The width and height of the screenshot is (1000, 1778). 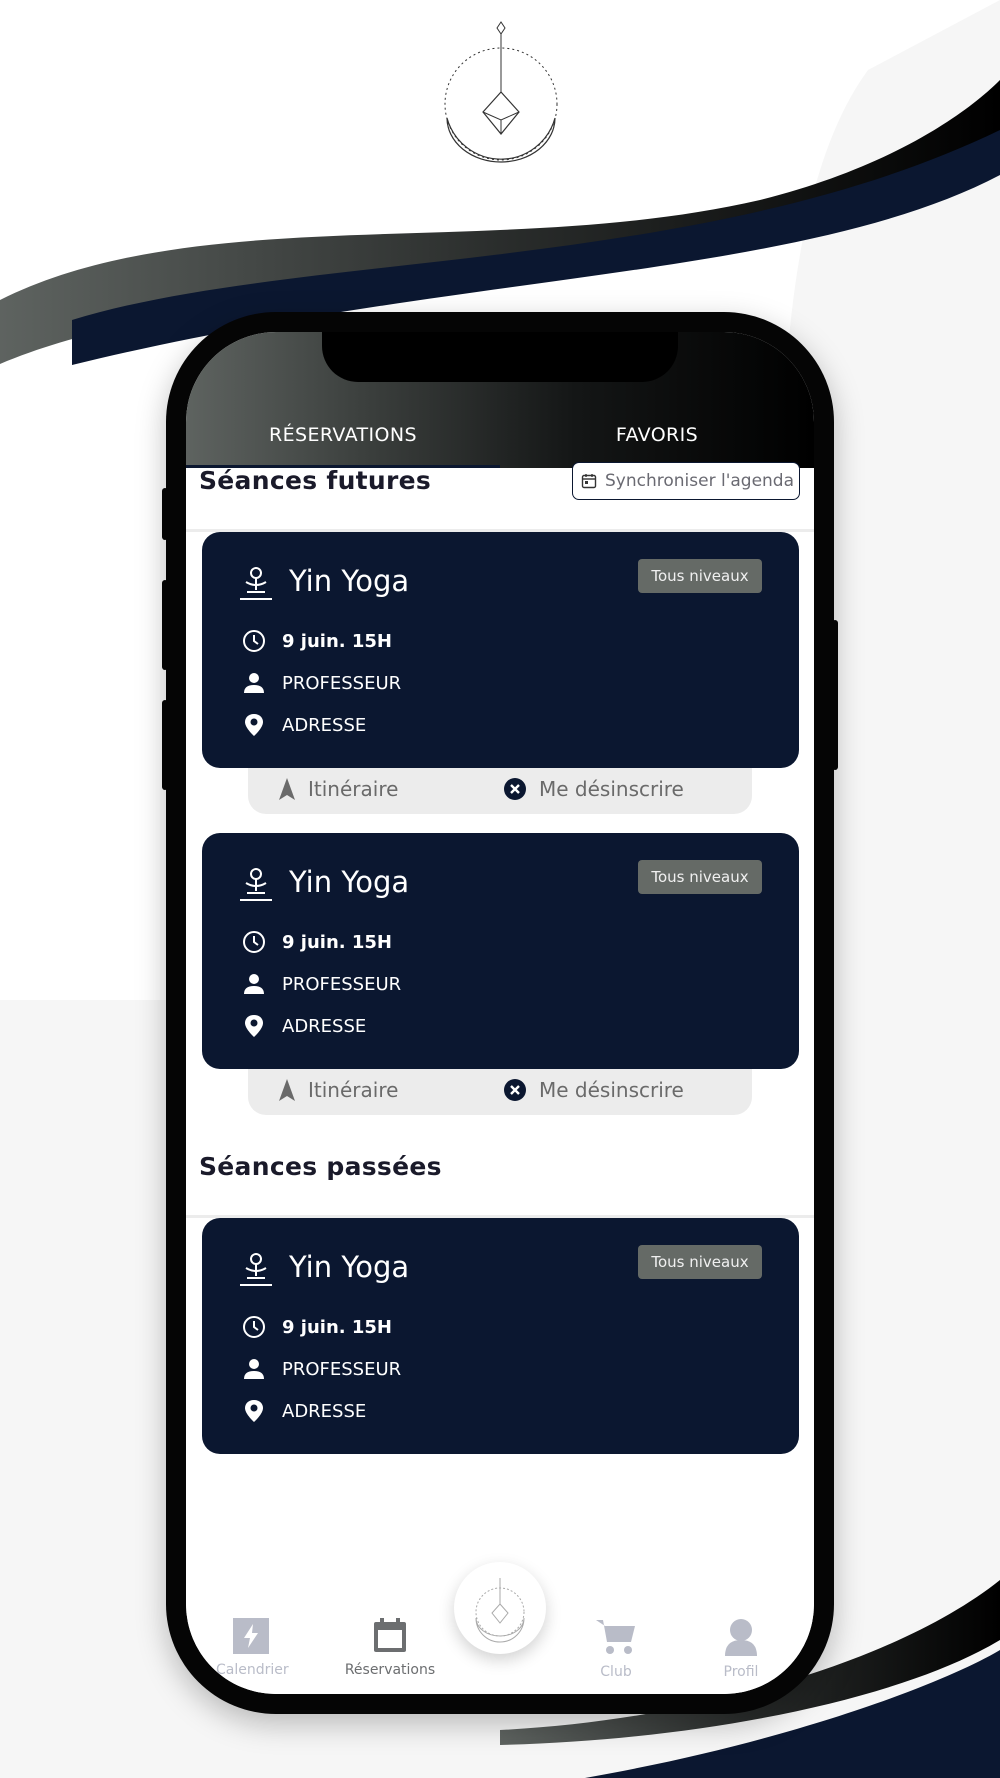 What do you see at coordinates (320, 1166) in the screenshot?
I see `past-sessions-title: Séances passées` at bounding box center [320, 1166].